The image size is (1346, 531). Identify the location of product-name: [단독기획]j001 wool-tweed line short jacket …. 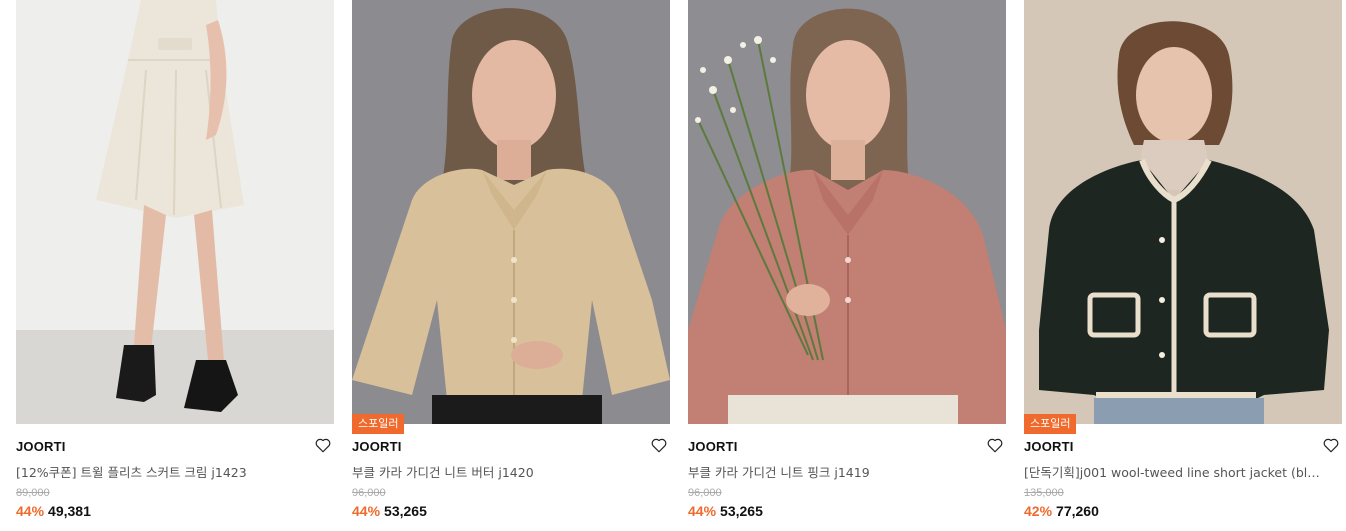
(1174, 471).